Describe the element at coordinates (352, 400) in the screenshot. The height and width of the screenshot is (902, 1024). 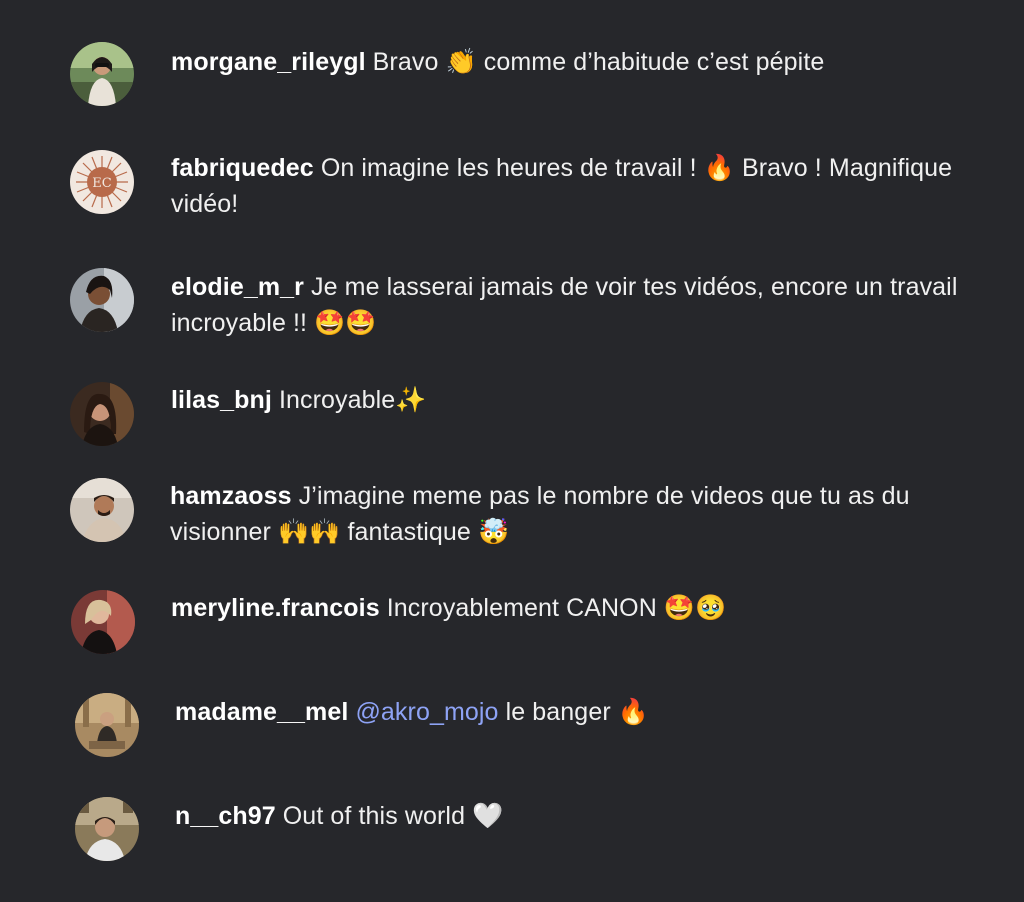
I see `comment-text: Incroyable✨` at that location.